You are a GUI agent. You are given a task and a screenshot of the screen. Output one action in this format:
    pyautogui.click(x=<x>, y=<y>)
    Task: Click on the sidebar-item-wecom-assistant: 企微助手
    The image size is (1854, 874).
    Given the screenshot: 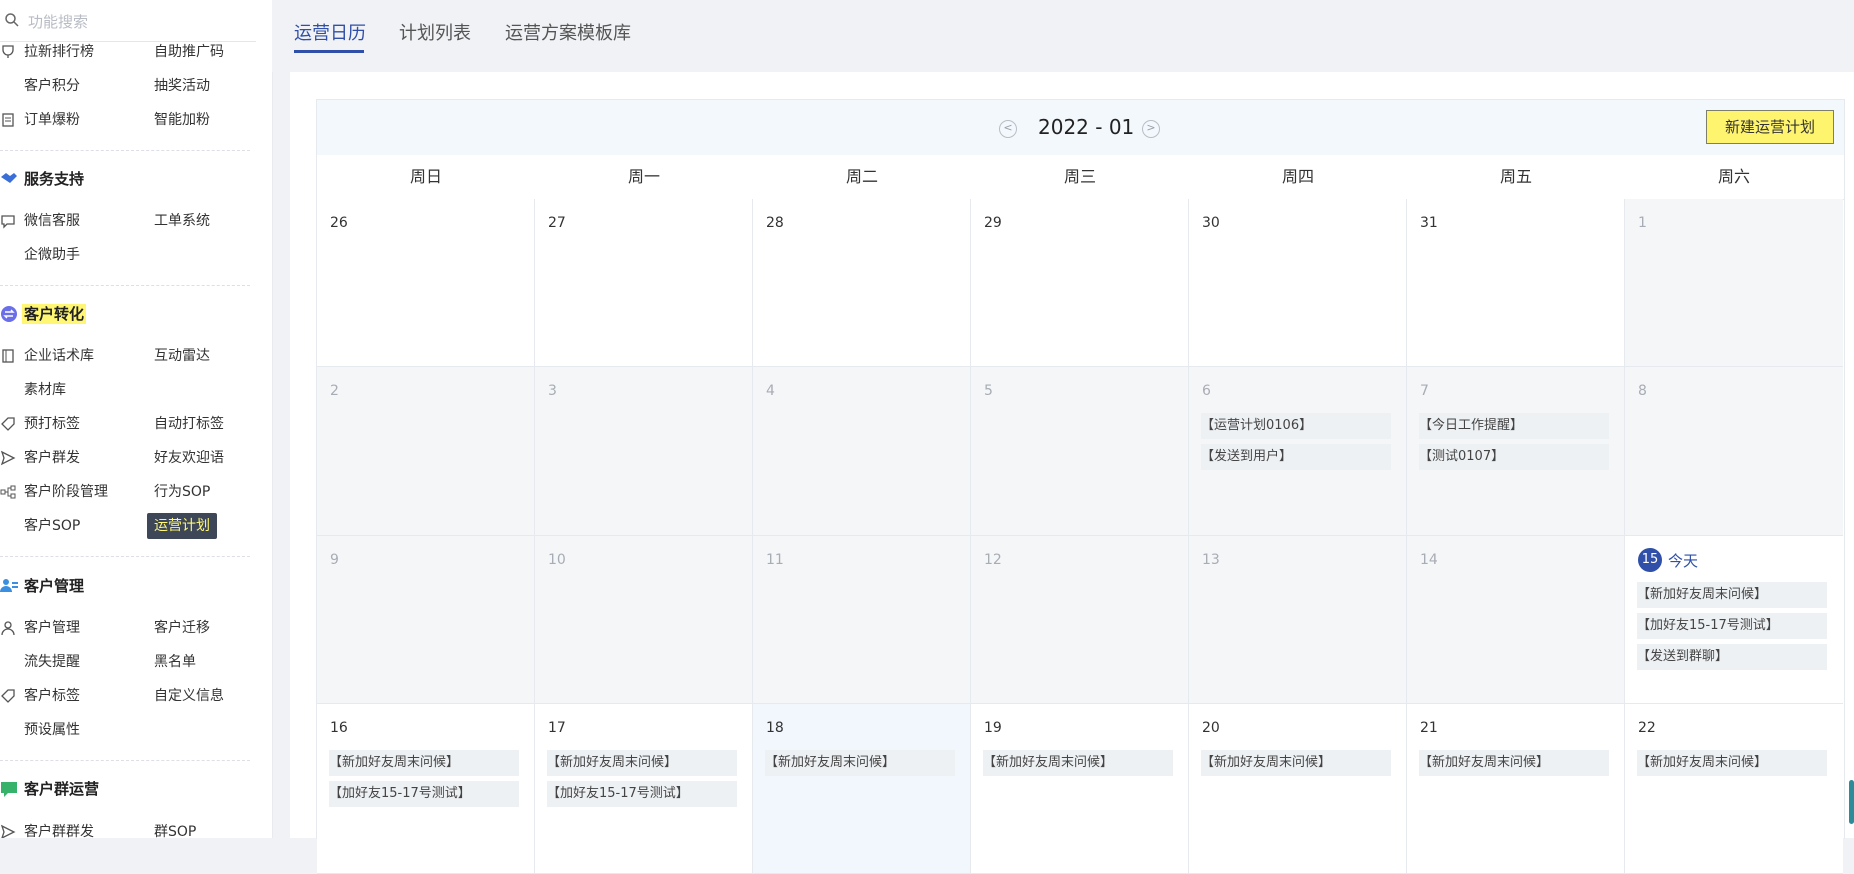 What is the action you would take?
    pyautogui.click(x=52, y=255)
    